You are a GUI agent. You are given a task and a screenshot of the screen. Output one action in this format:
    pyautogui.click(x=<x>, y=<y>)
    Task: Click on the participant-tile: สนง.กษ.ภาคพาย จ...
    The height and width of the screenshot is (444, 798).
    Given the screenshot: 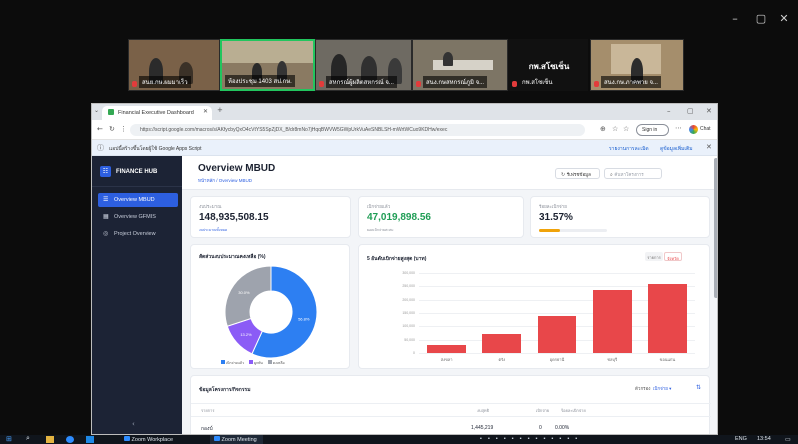 What is the action you would take?
    pyautogui.click(x=637, y=65)
    